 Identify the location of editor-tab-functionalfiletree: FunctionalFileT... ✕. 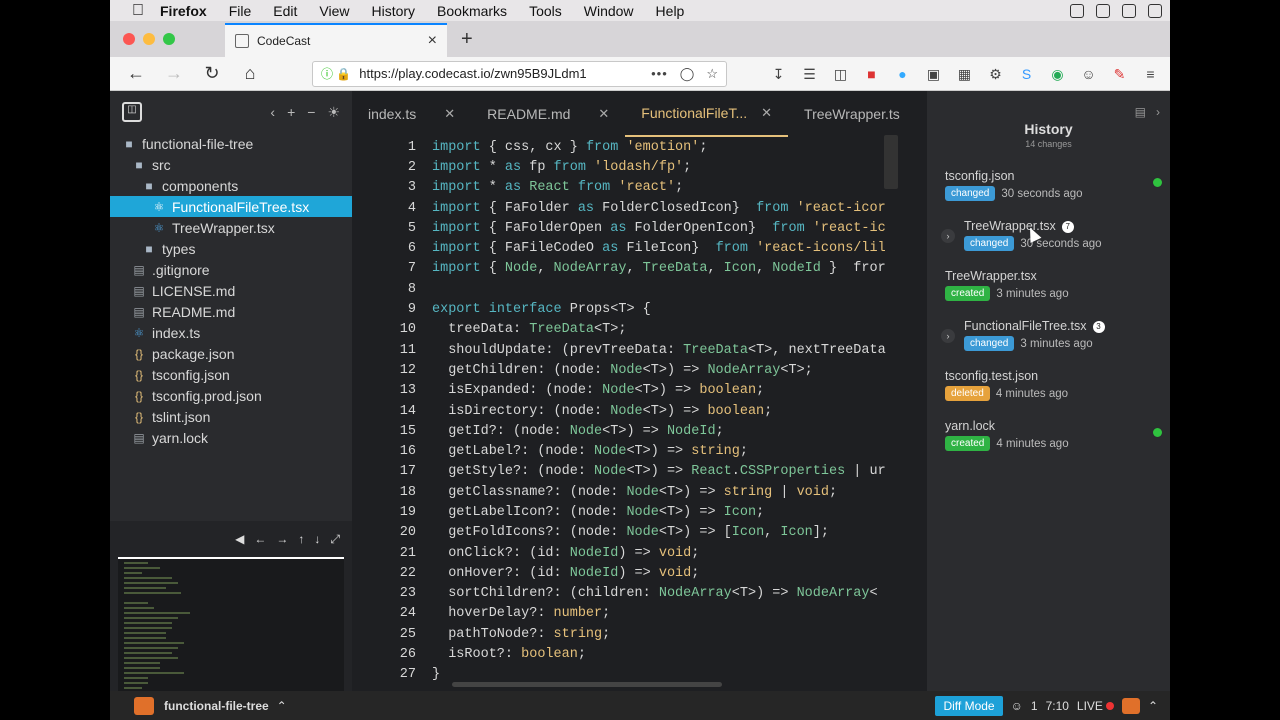
(707, 114).